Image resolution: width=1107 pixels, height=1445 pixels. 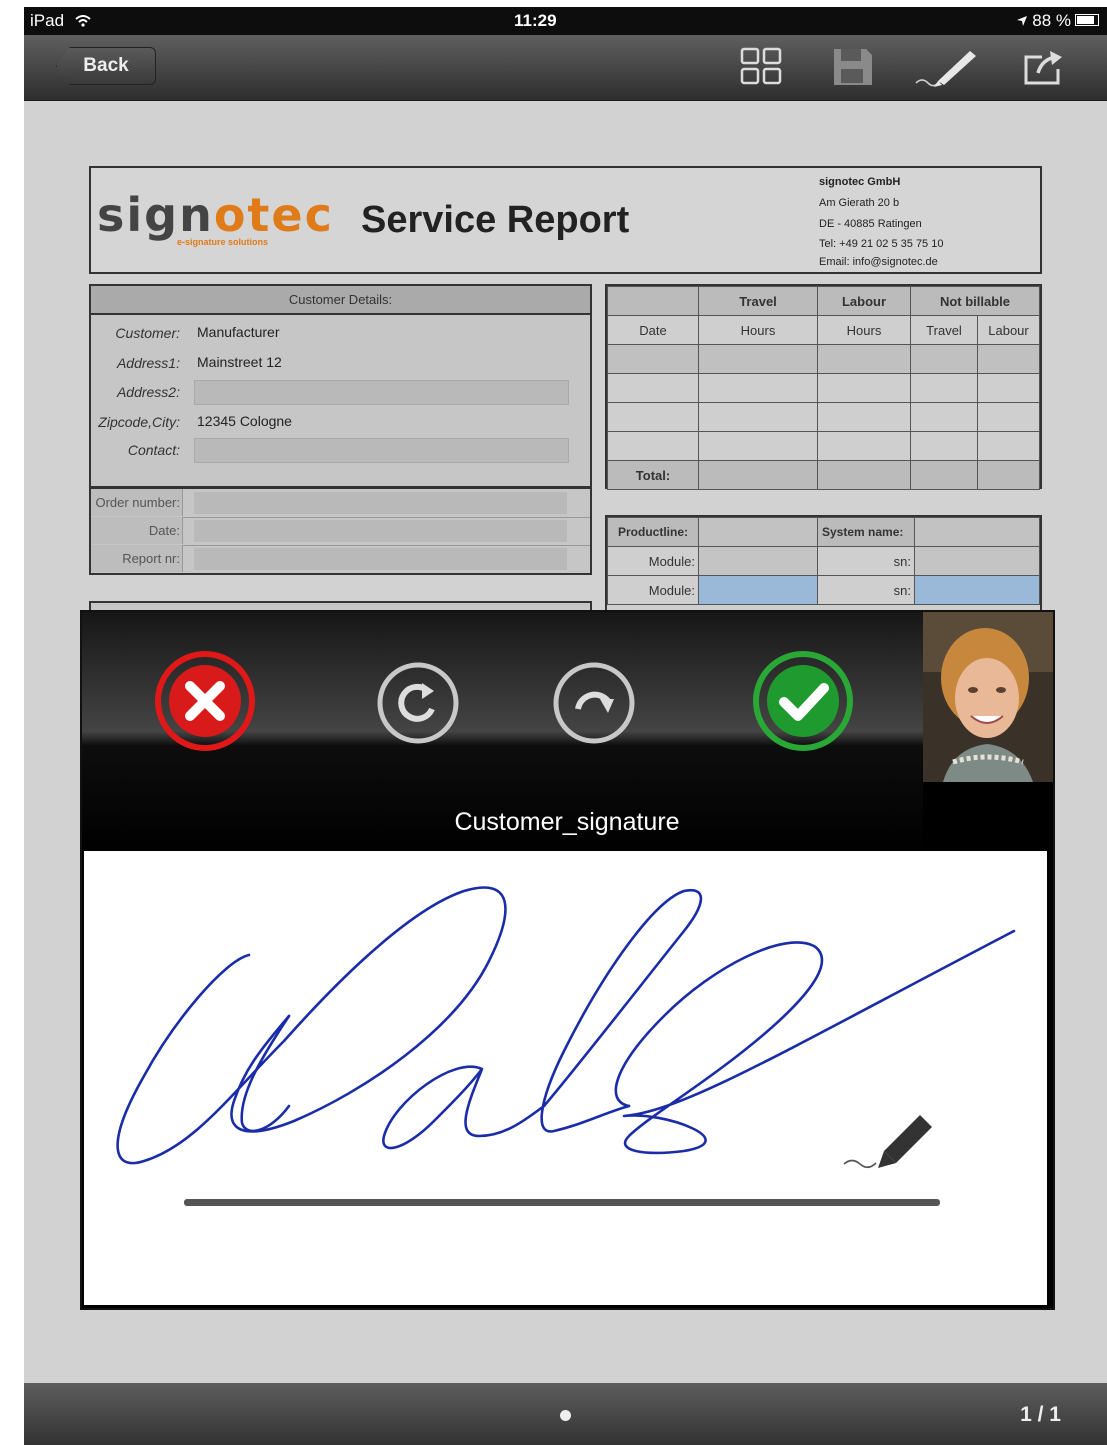 What do you see at coordinates (653, 475) in the screenshot?
I see `total-label: Total:` at bounding box center [653, 475].